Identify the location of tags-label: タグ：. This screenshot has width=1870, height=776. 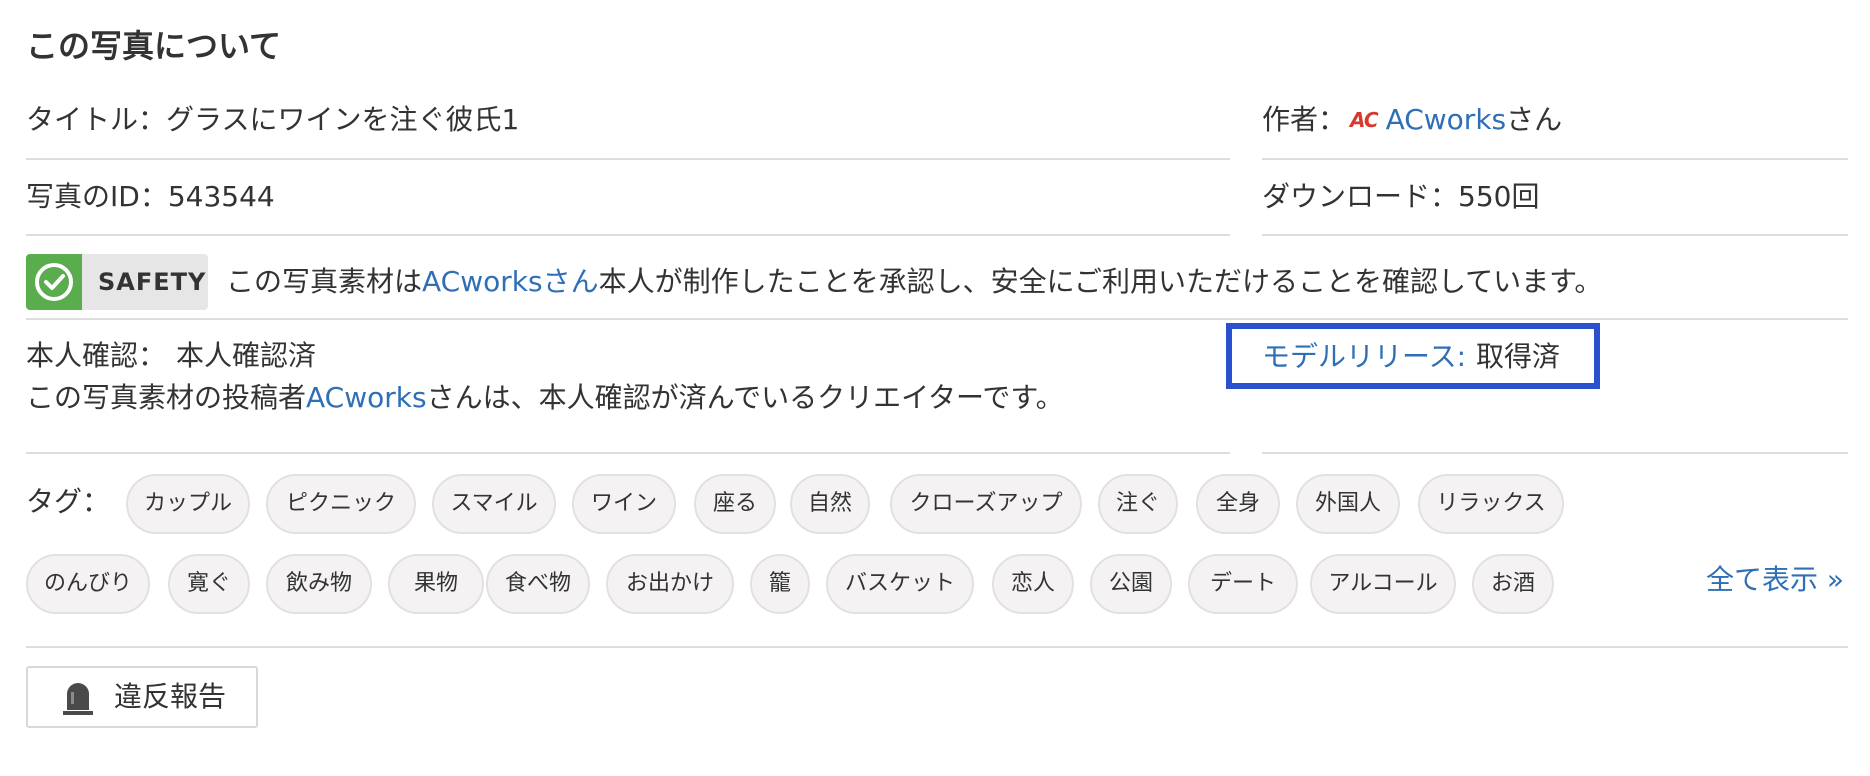
(68, 501).